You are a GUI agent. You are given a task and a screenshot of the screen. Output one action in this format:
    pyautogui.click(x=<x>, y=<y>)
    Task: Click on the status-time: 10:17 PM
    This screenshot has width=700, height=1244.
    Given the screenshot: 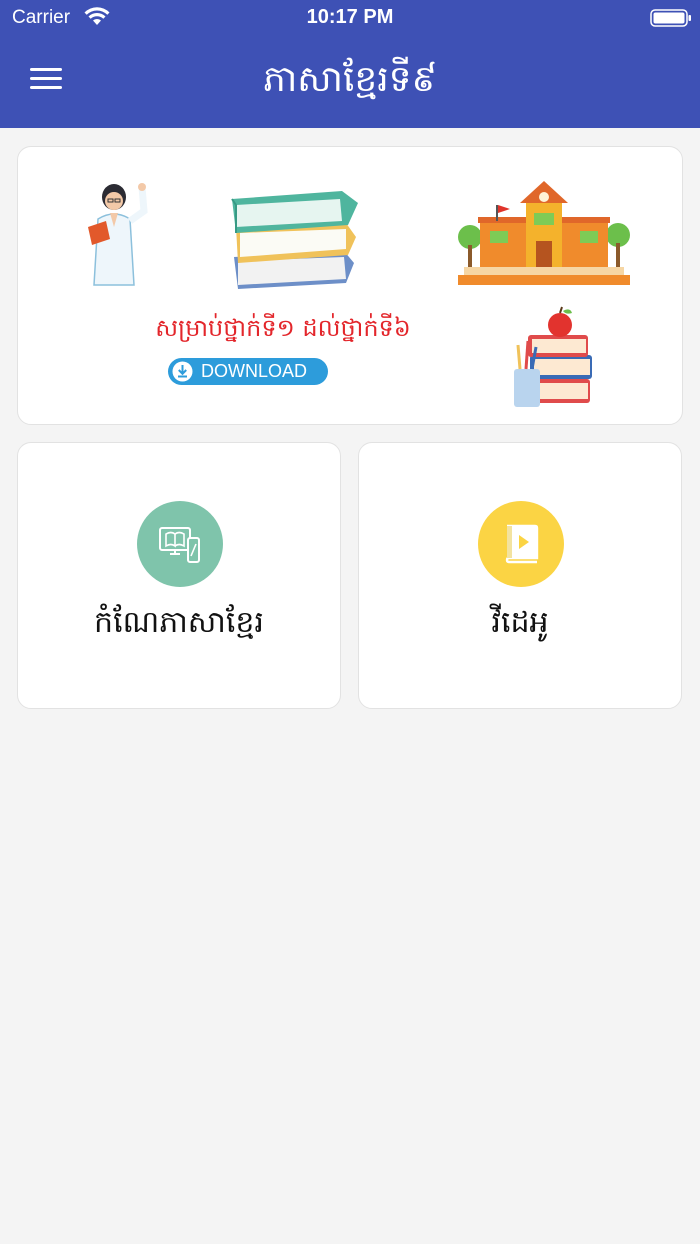 What is the action you would take?
    pyautogui.click(x=350, y=17)
    